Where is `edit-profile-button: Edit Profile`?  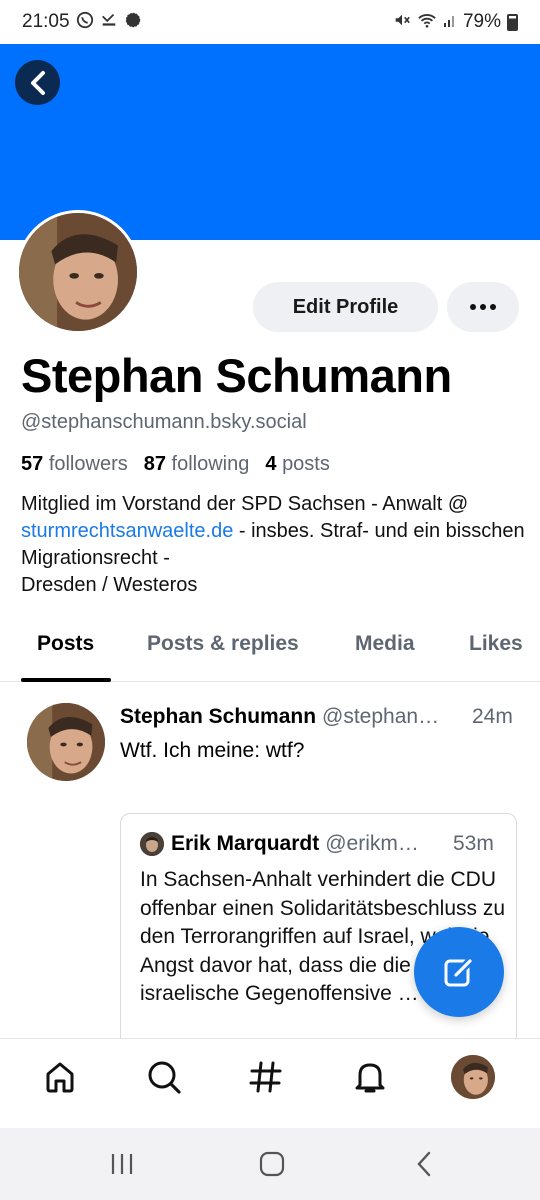
edit-profile-button: Edit Profile is located at coordinates (345, 307).